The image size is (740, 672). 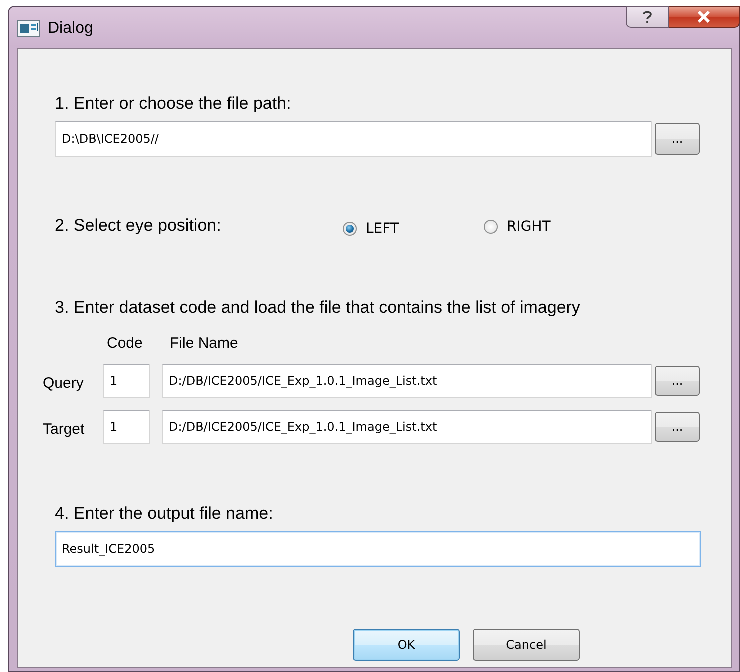 I want to click on window-icon, so click(x=28, y=28).